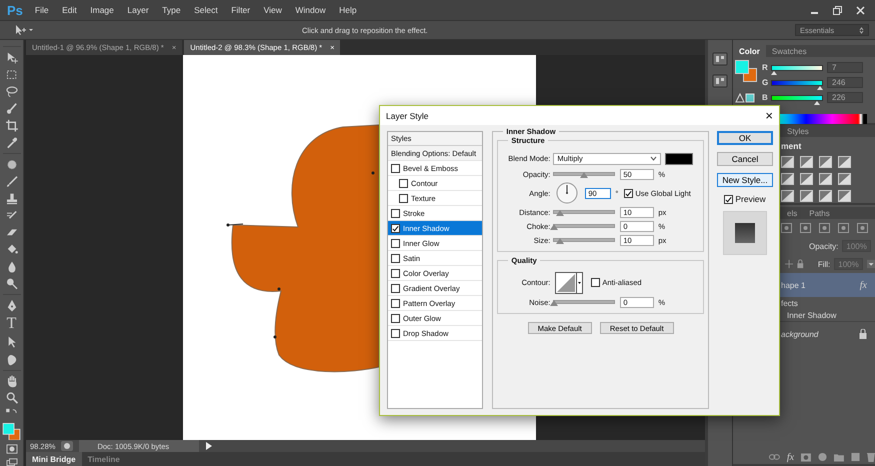  What do you see at coordinates (789, 51) in the screenshot?
I see `panel-tab: Swatches` at bounding box center [789, 51].